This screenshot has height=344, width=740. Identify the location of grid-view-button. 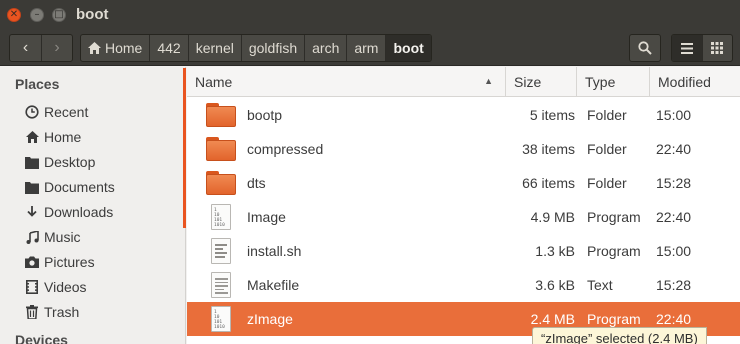
(716, 48).